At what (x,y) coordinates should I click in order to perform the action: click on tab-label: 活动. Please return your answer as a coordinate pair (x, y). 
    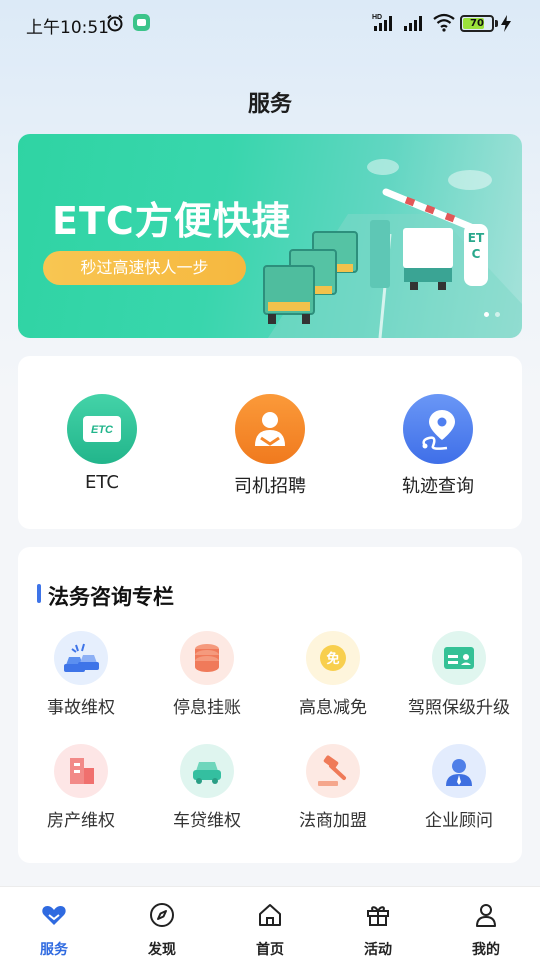
    Looking at the image, I should click on (378, 950).